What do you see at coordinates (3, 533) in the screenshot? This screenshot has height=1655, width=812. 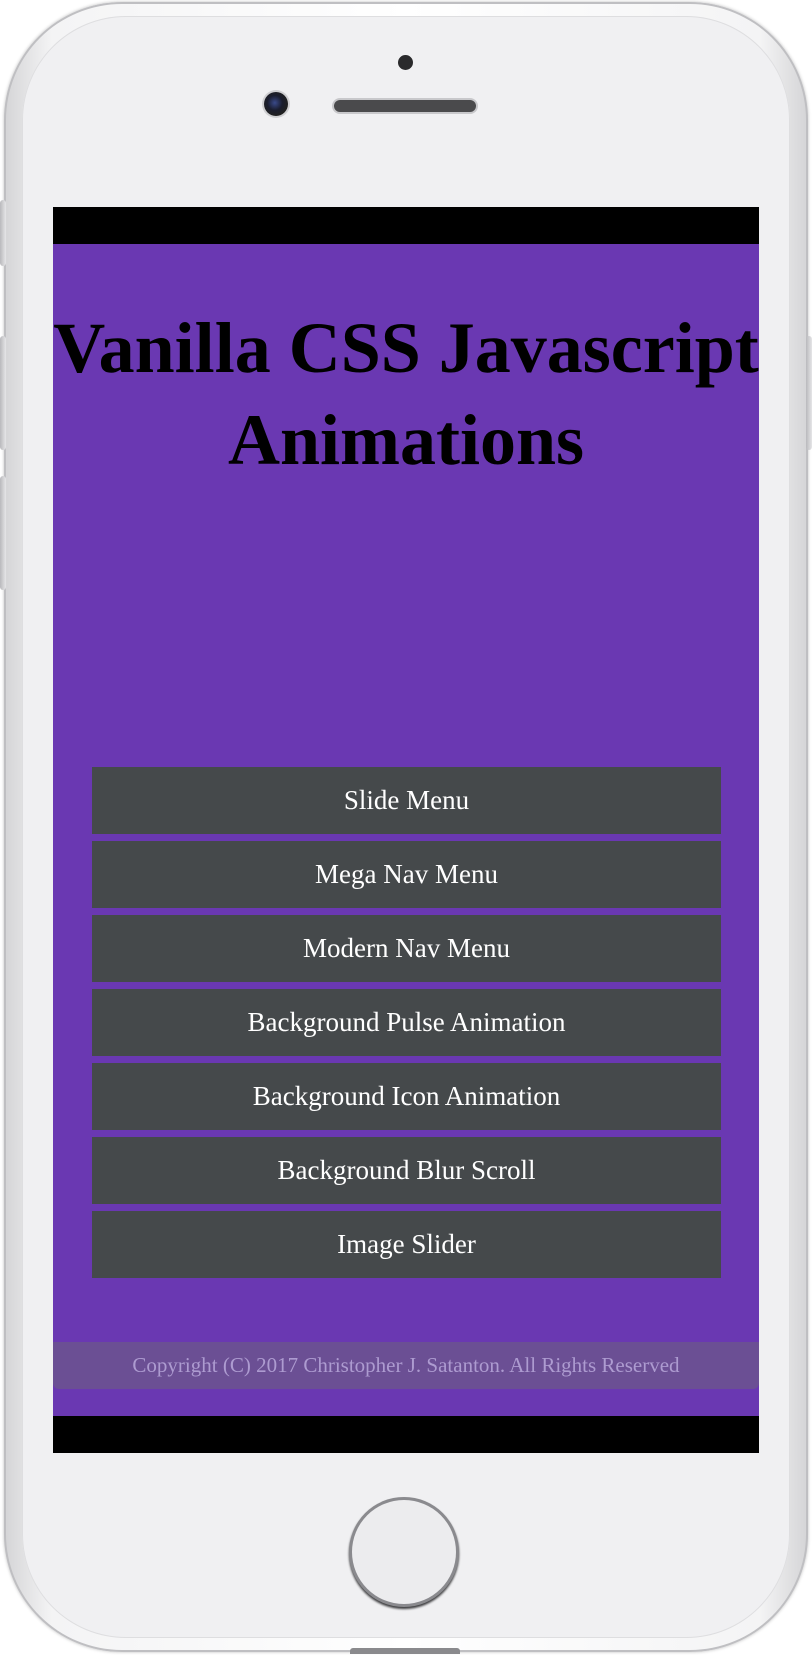 I see `volume-down-button` at bounding box center [3, 533].